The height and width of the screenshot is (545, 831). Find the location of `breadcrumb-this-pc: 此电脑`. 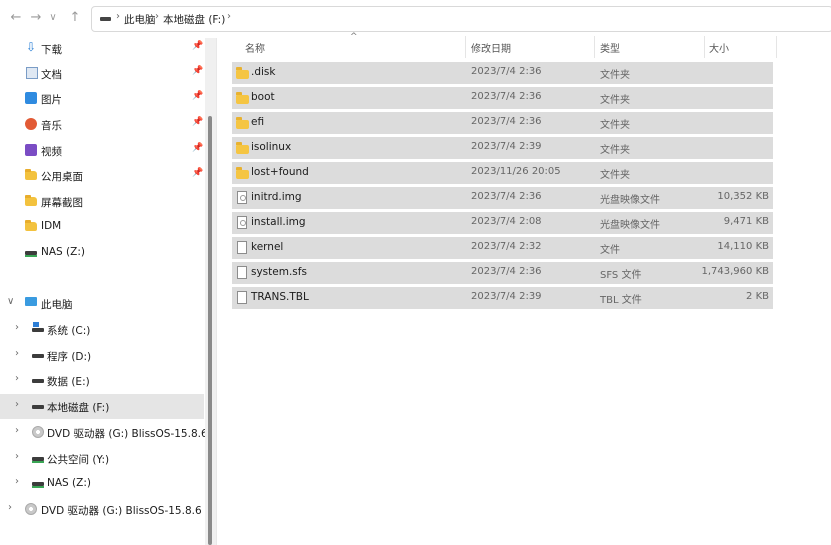

breadcrumb-this-pc: 此电脑 is located at coordinates (140, 19).